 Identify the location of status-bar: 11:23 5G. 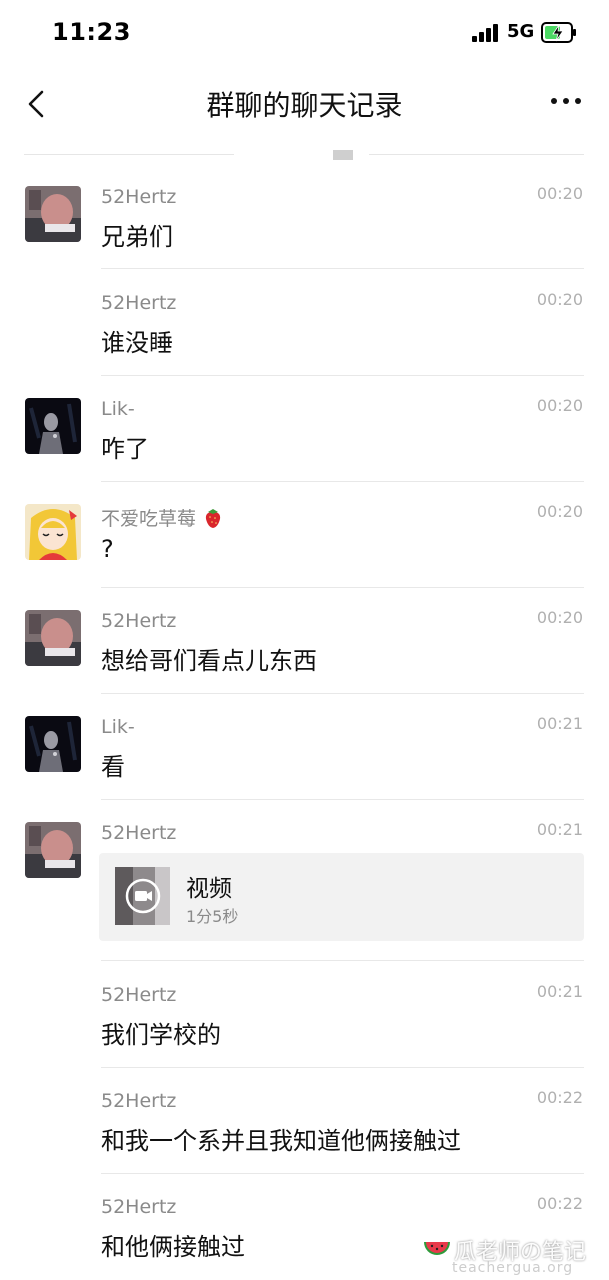
(304, 33).